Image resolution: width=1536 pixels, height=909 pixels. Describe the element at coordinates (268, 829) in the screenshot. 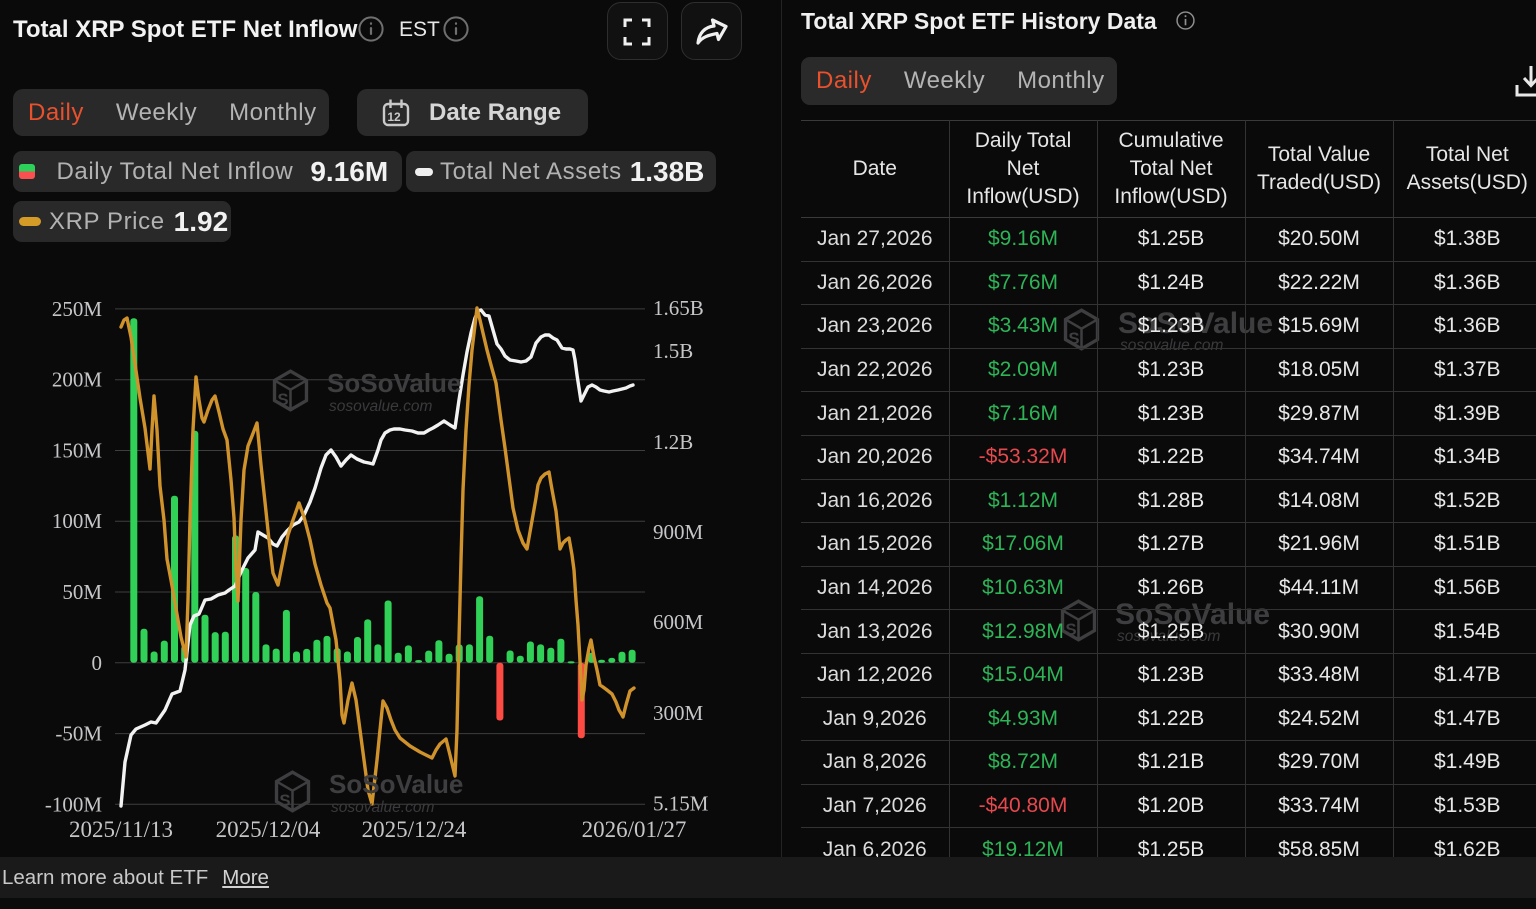

I see `svg-text: 2025/12/04` at that location.